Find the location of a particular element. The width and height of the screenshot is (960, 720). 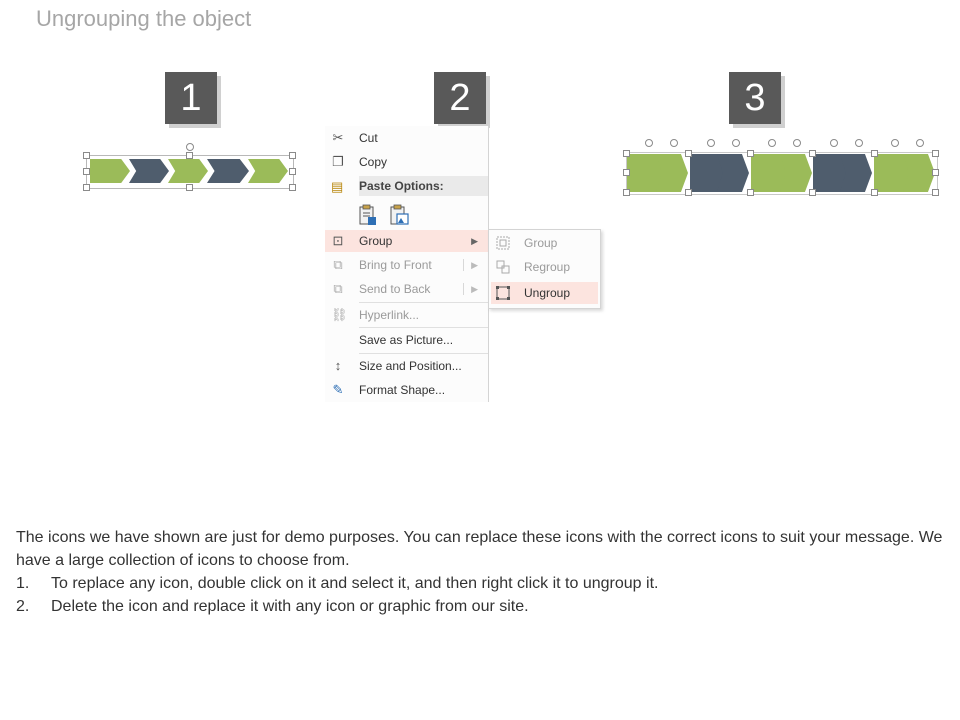

menu-item-cut: ✂ Cut is located at coordinates (406, 138).